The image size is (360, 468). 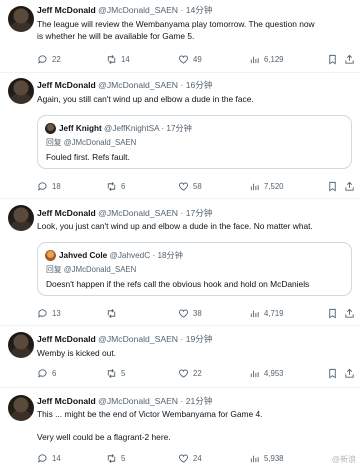 I want to click on tweet-time: 17分钟, so click(x=199, y=213).